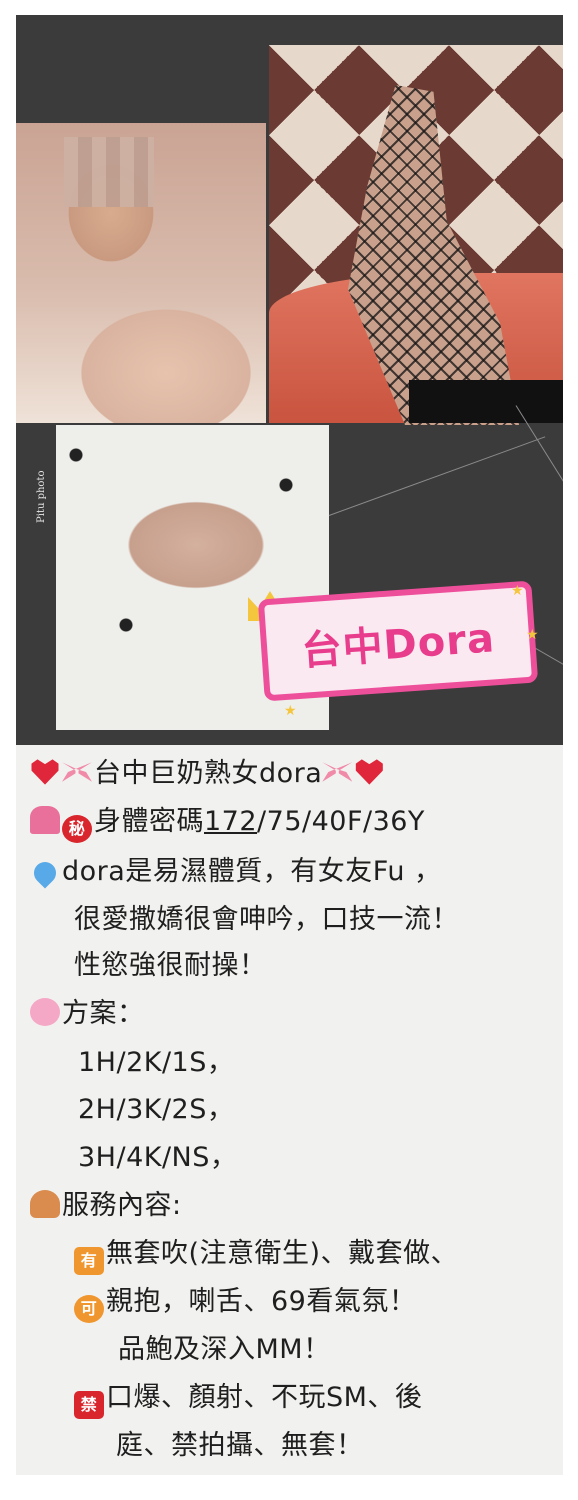 This screenshot has width=578, height=1500. Describe the element at coordinates (486, 401) in the screenshot. I see `legs-lace` at that location.